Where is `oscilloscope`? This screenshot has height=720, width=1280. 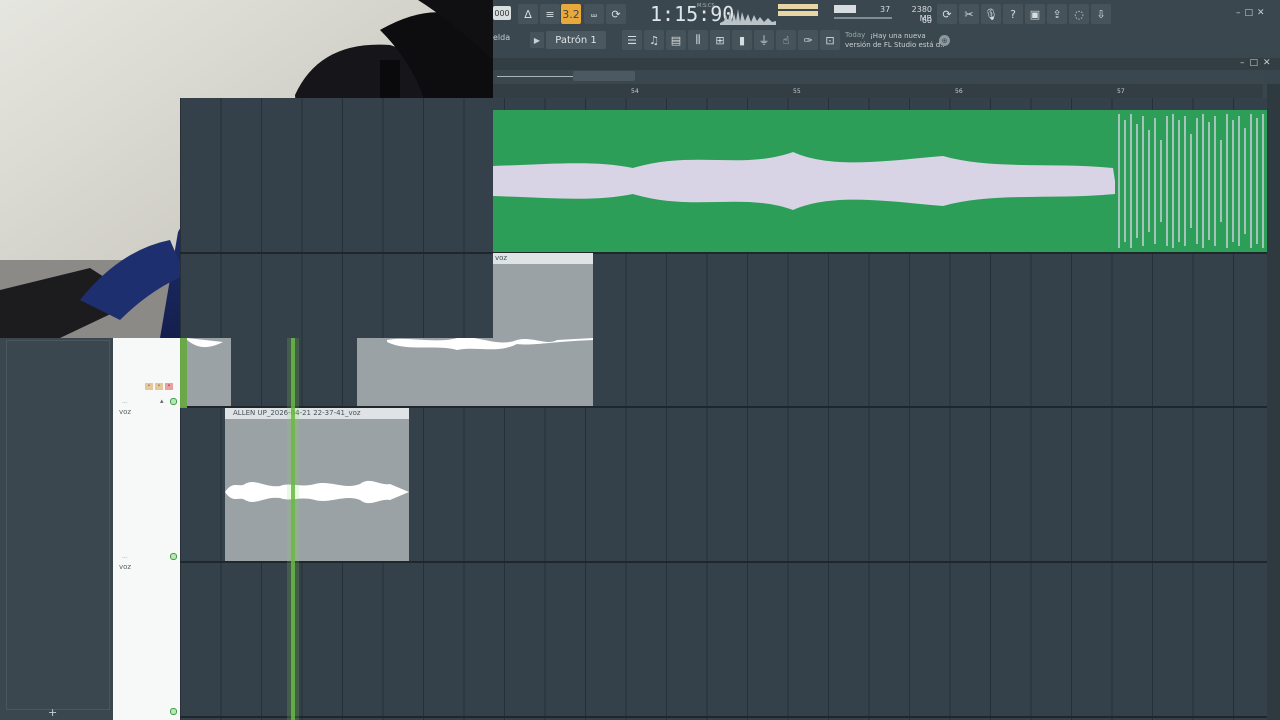 oscilloscope is located at coordinates (748, 14).